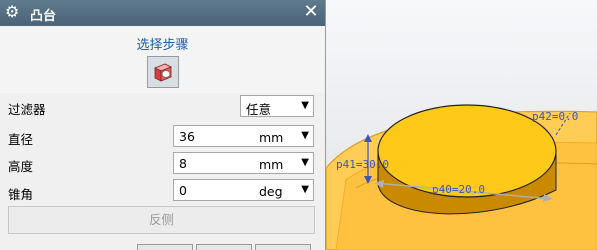 The height and width of the screenshot is (250, 597). Describe the element at coordinates (271, 191) in the screenshot. I see `taper-angle-unit: deg` at that location.